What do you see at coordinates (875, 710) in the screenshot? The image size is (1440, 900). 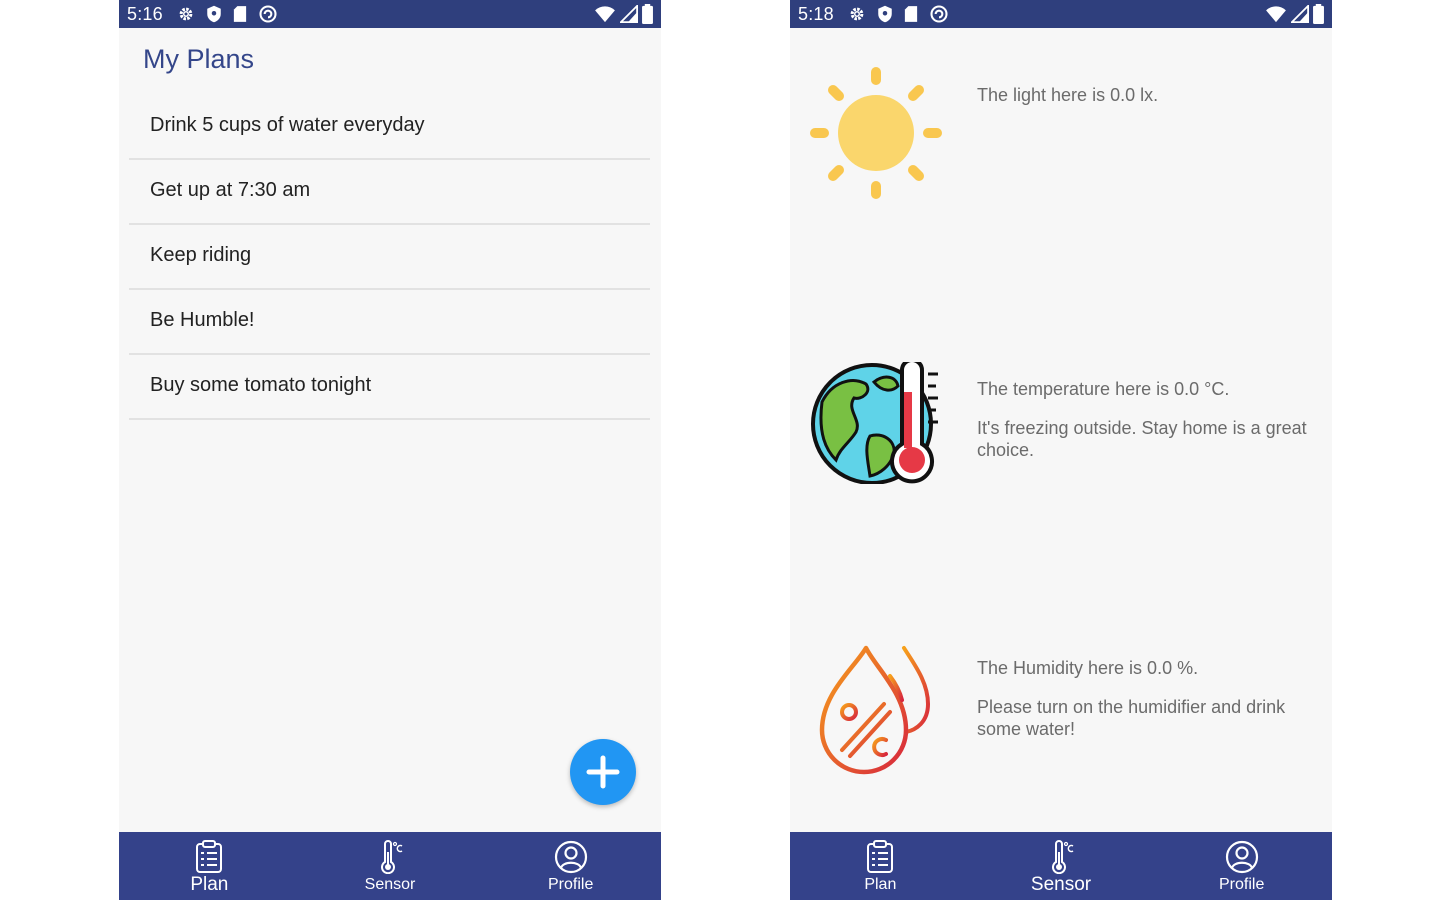 I see `humidity-drops-icon` at bounding box center [875, 710].